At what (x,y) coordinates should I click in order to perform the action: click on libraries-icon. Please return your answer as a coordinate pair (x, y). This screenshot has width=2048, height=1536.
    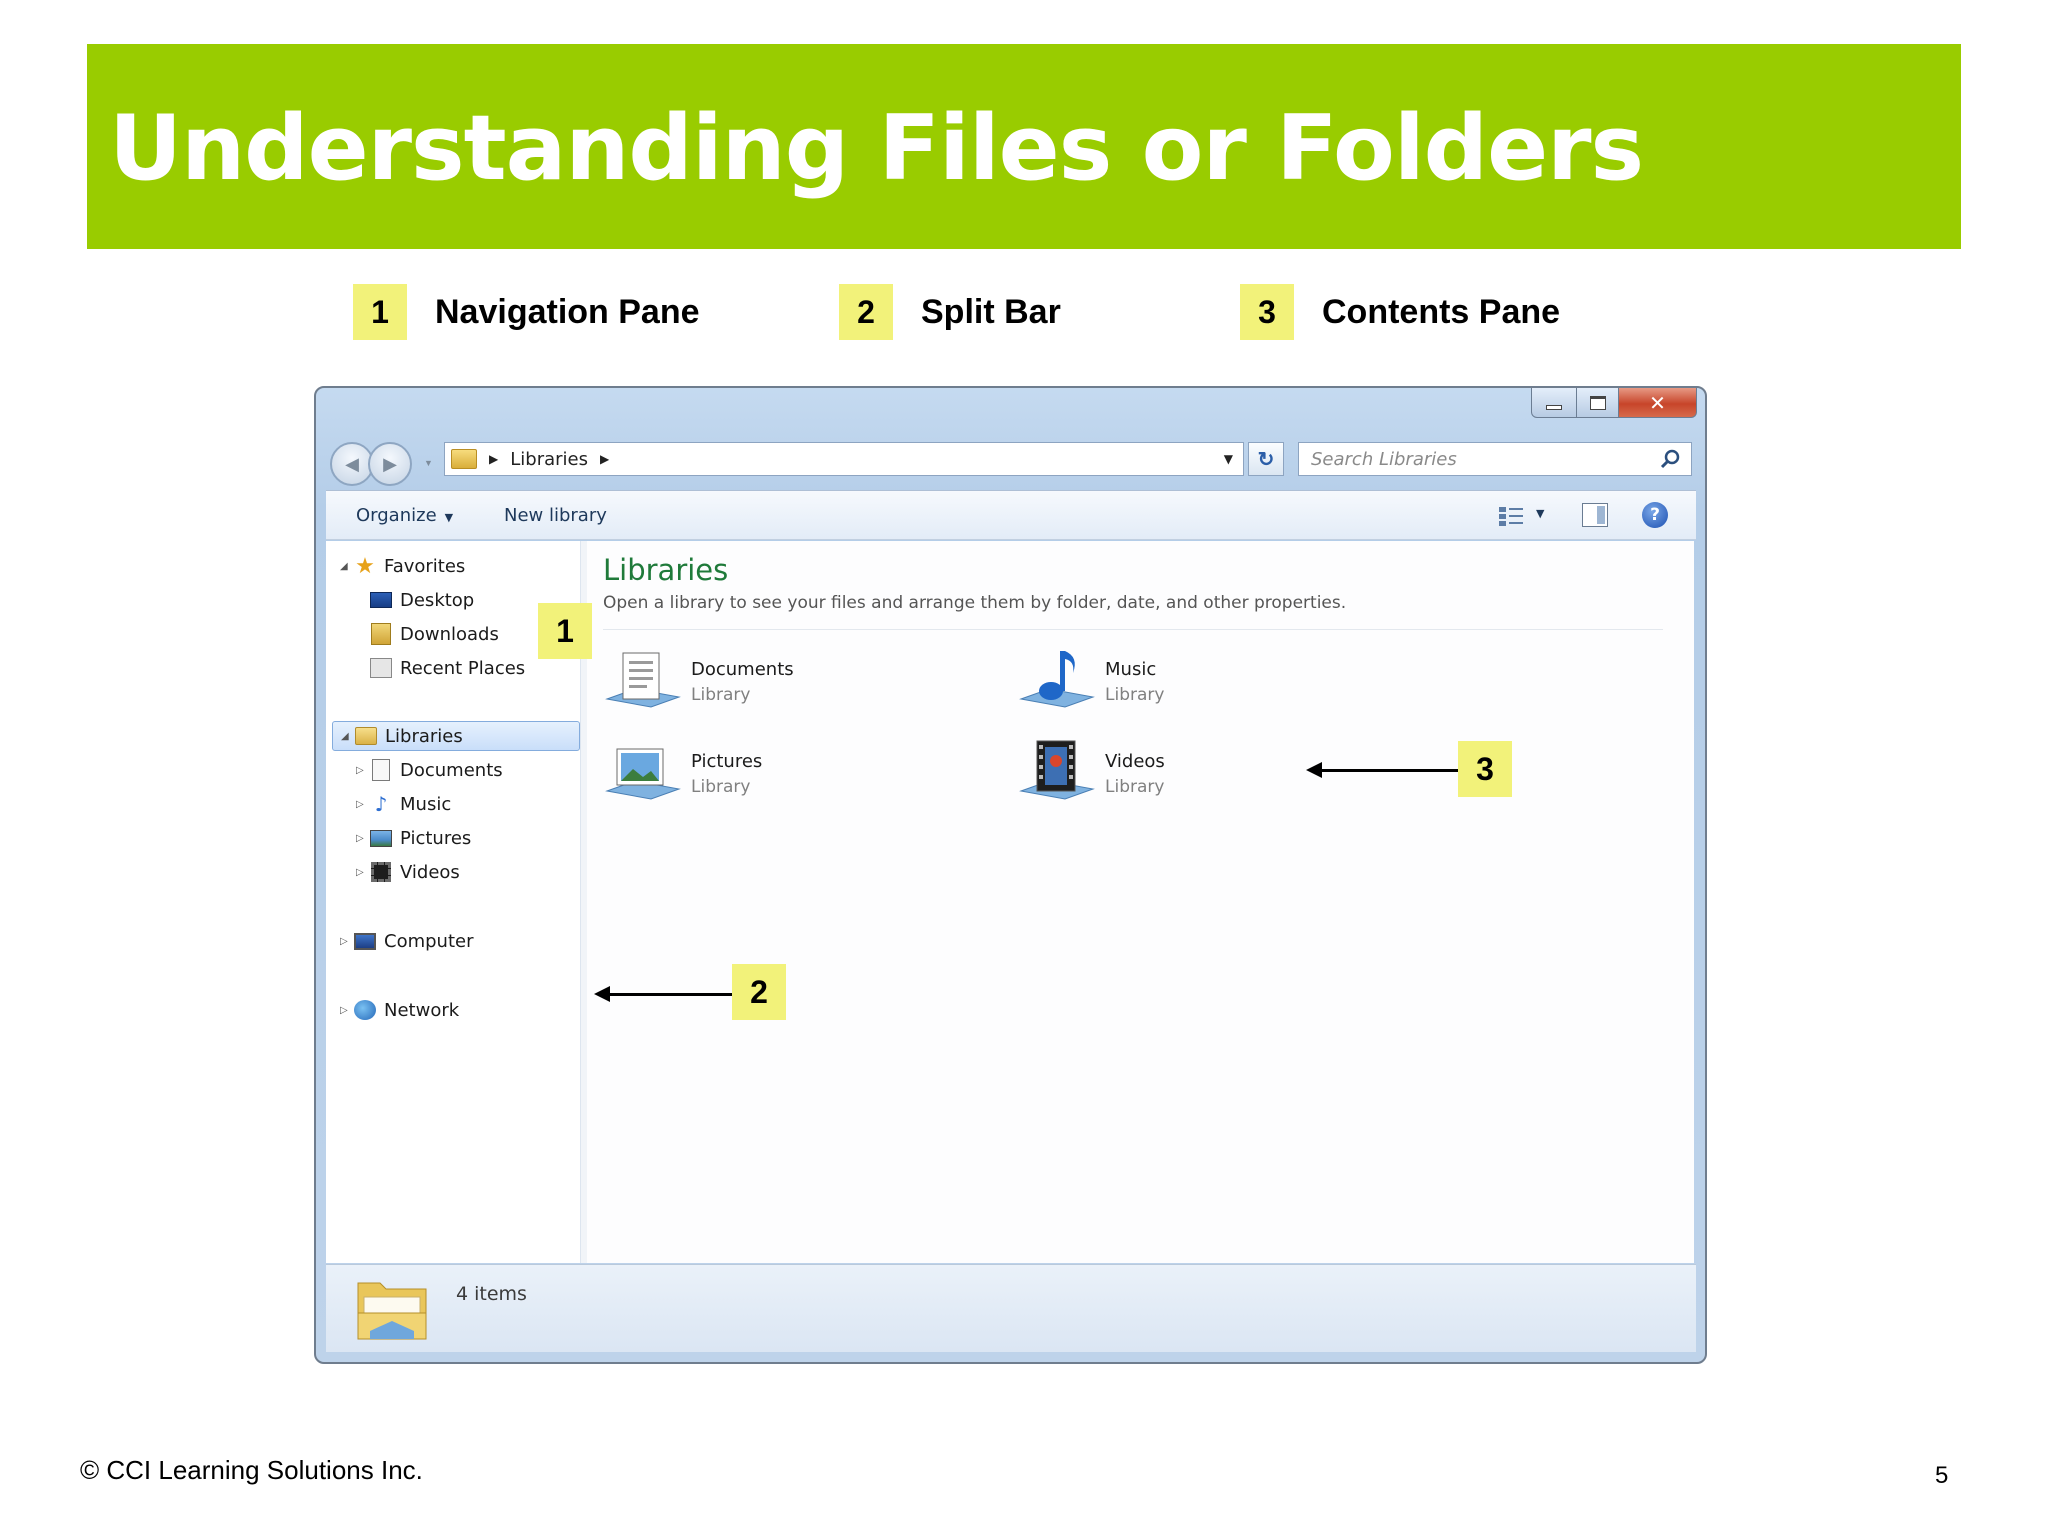
    Looking at the image, I should click on (366, 736).